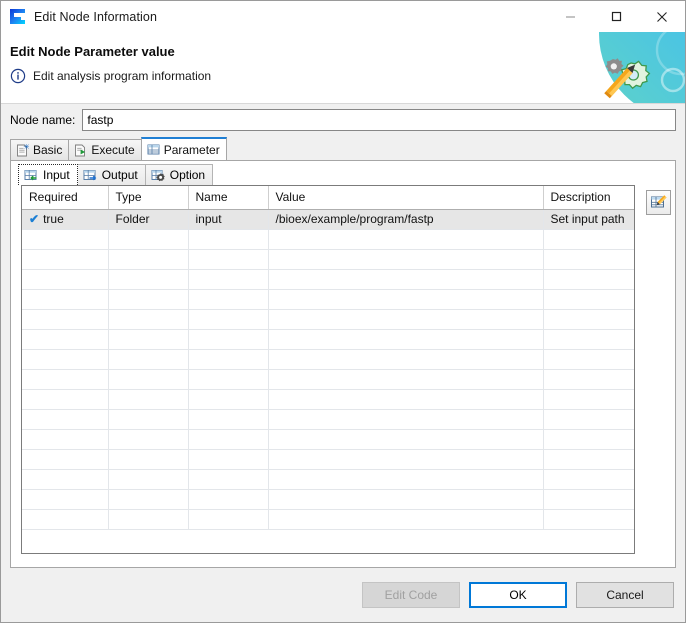 Image resolution: width=686 pixels, height=623 pixels. Describe the element at coordinates (48, 174) in the screenshot. I see `tab-input: Input` at that location.